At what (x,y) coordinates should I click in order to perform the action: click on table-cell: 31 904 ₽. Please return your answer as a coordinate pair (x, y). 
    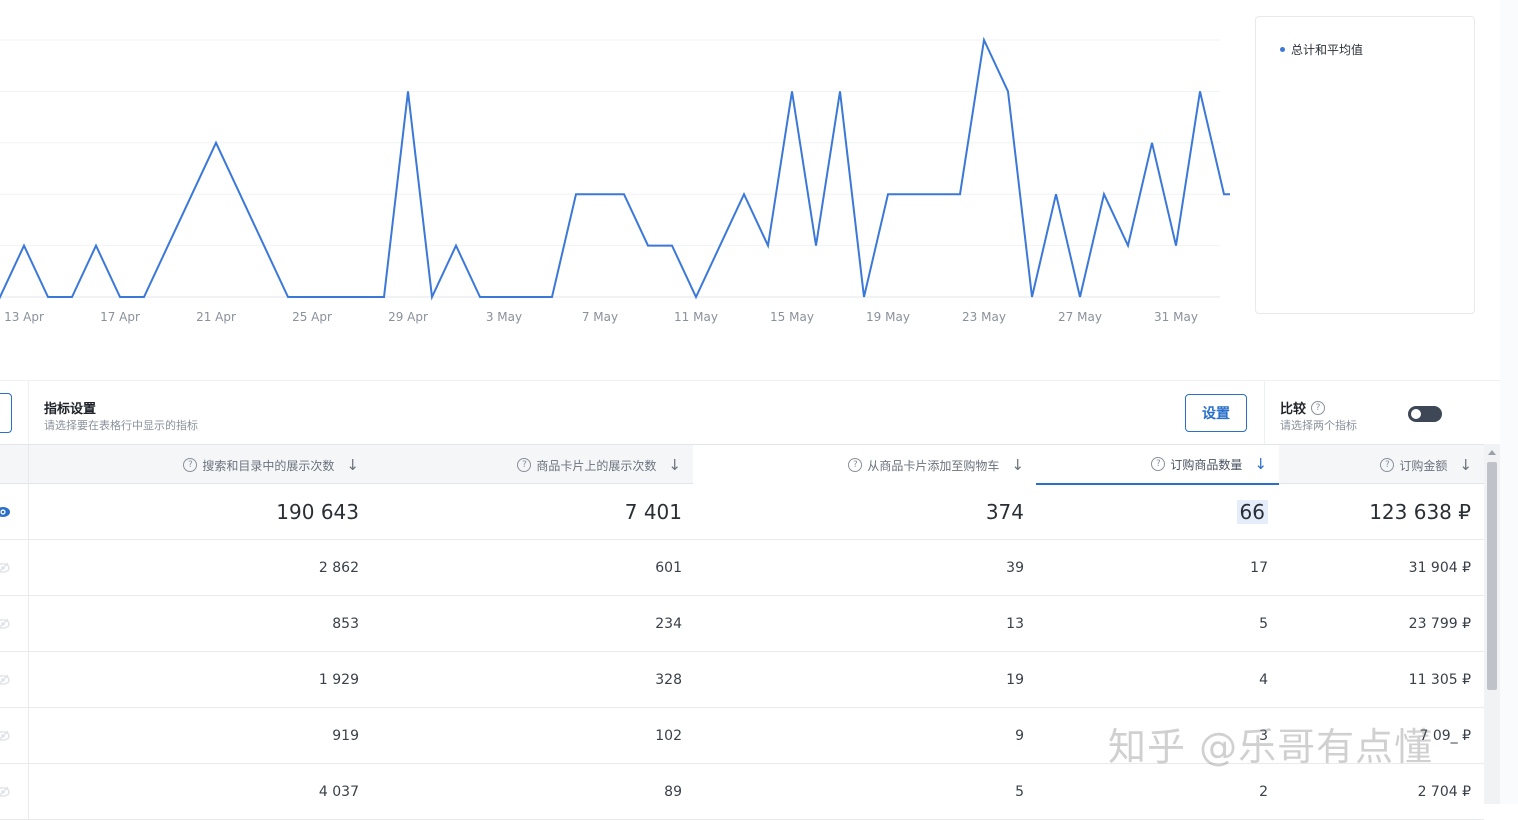
    Looking at the image, I should click on (1439, 568).